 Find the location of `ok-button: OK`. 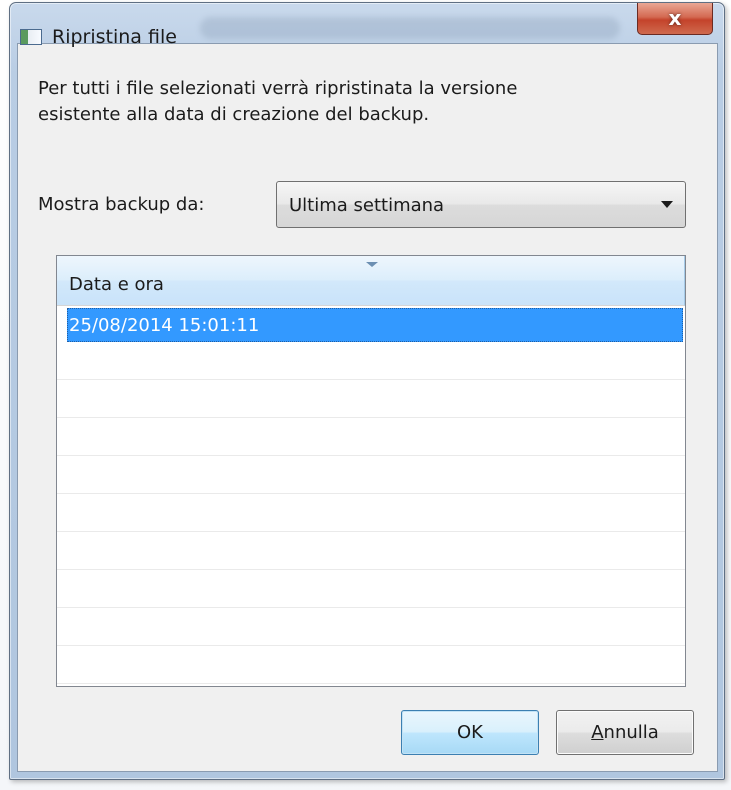

ok-button: OK is located at coordinates (470, 732).